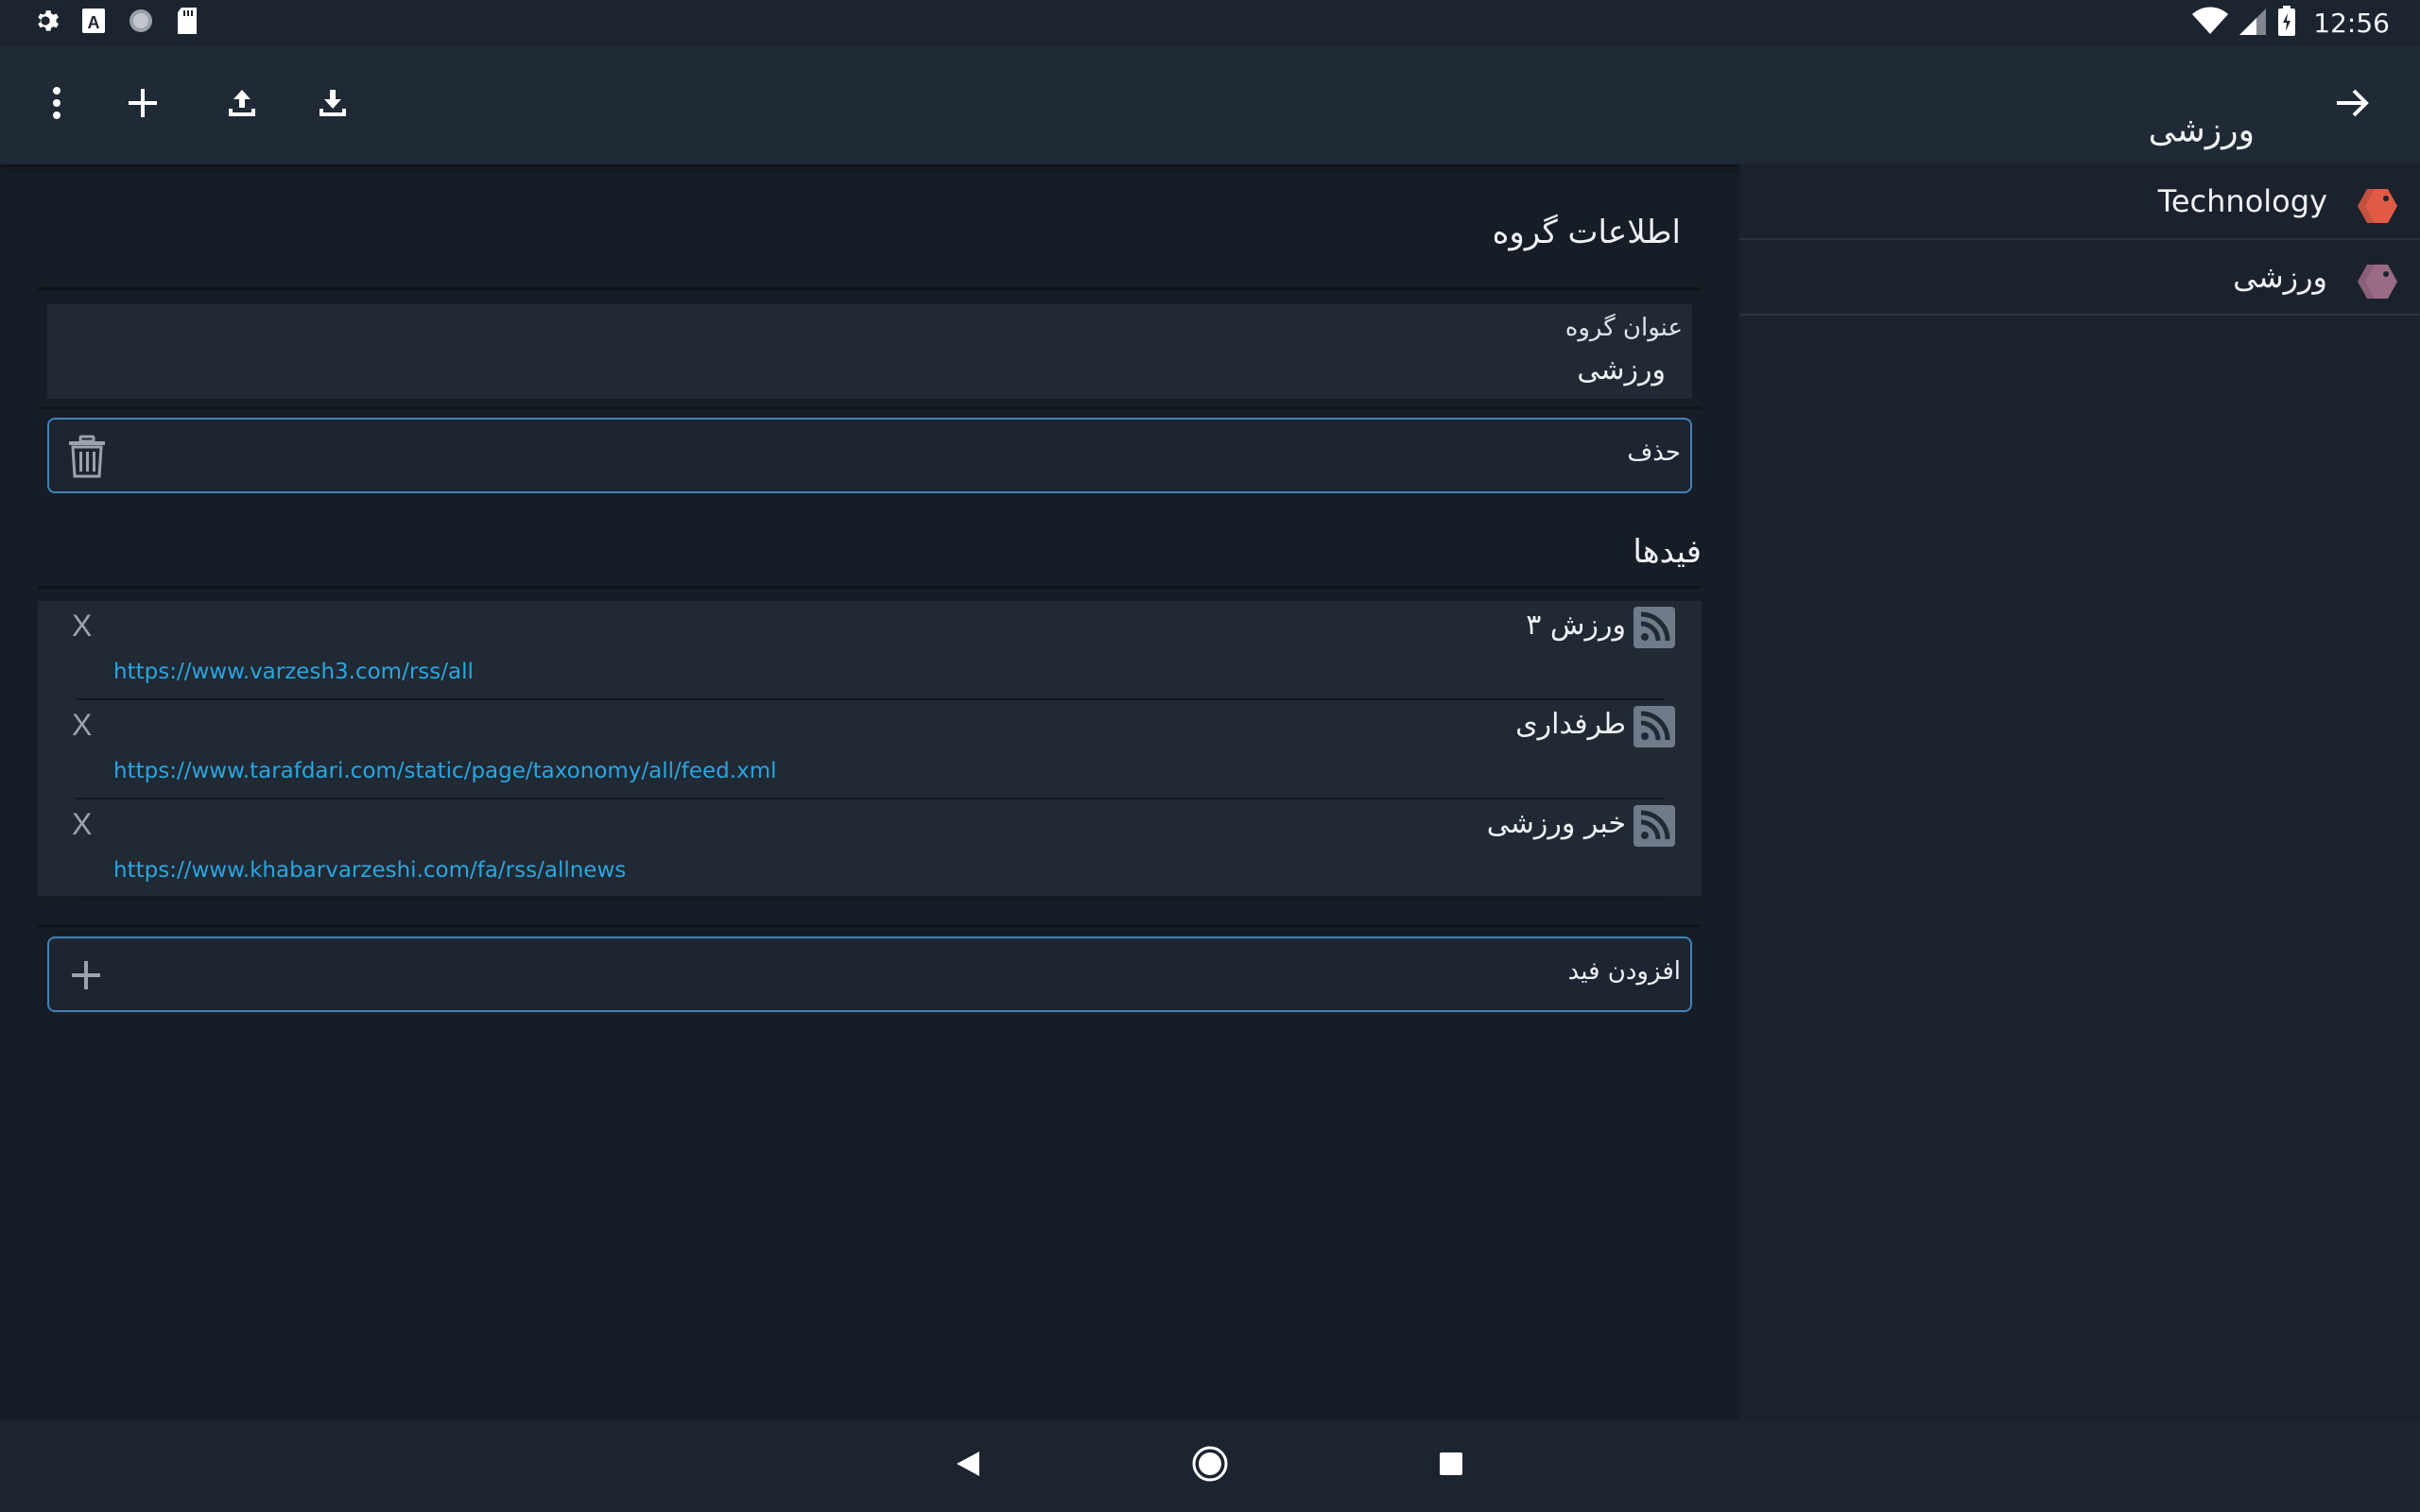 The image size is (2420, 1512). Describe the element at coordinates (115, 23) in the screenshot. I see `status-left-icons: A` at that location.